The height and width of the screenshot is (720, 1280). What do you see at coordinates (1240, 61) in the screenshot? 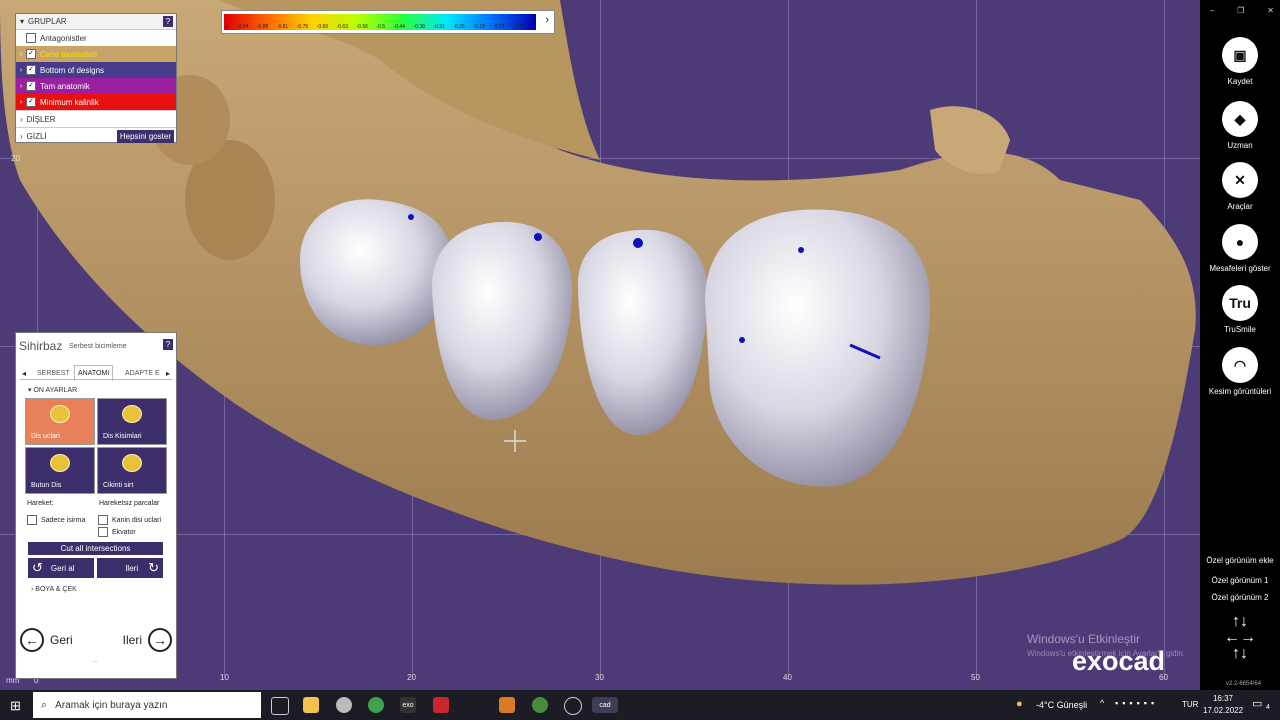
I see `save-button: ▣ Kaydet` at bounding box center [1240, 61].